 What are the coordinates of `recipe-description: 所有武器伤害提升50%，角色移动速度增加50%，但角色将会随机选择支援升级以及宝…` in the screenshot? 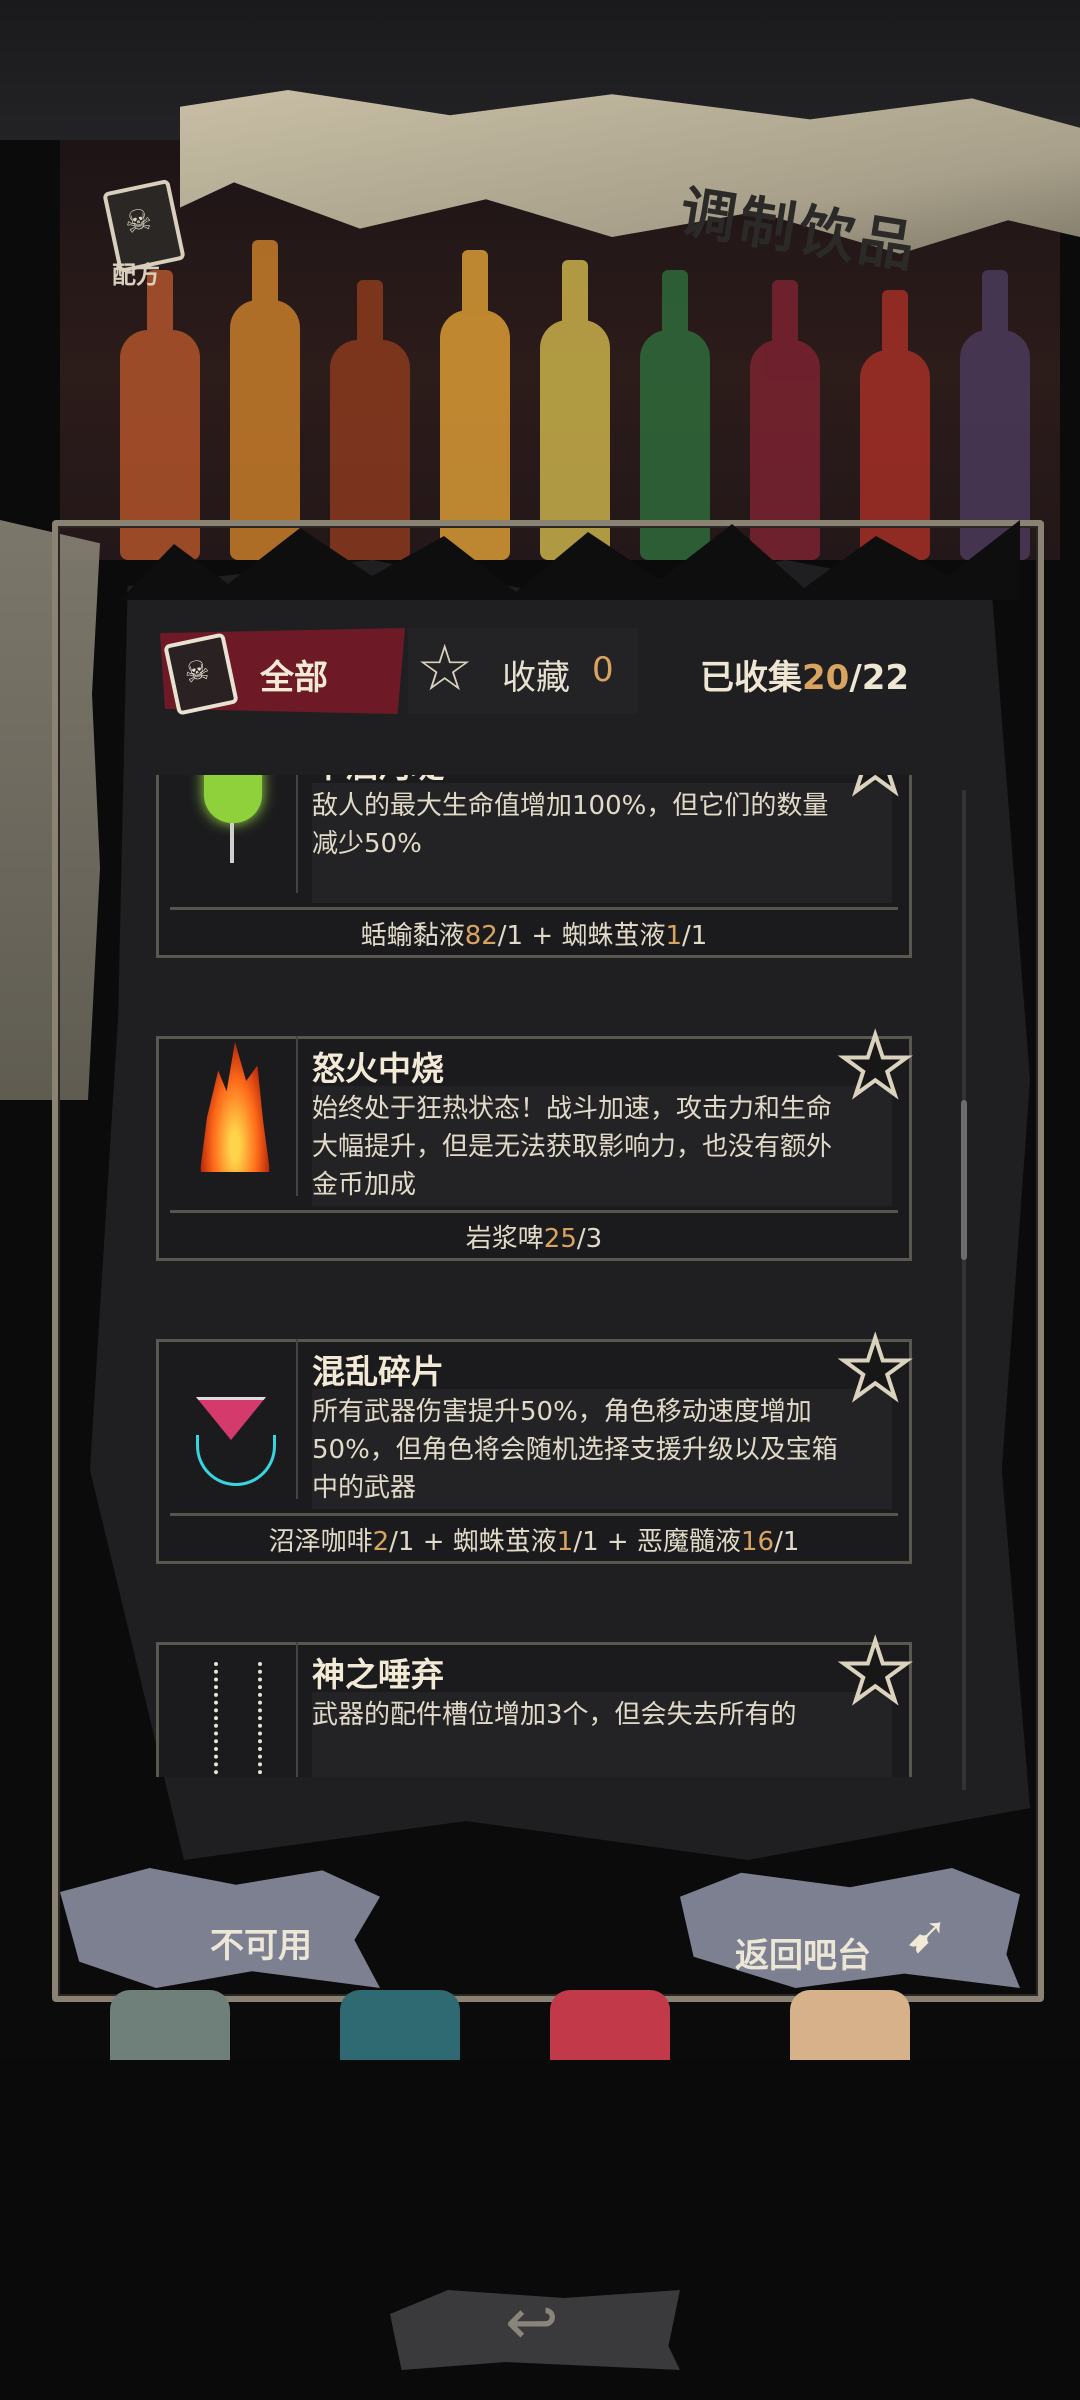 It's located at (575, 1450).